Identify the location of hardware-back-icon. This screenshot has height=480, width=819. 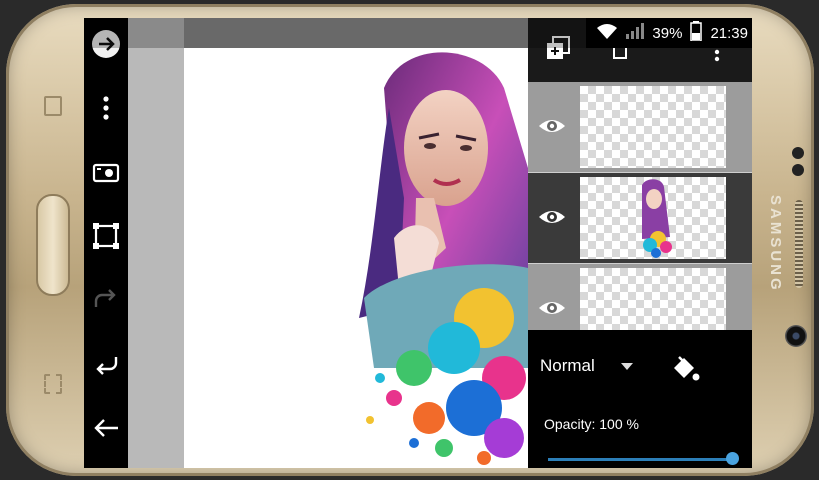
(53, 106).